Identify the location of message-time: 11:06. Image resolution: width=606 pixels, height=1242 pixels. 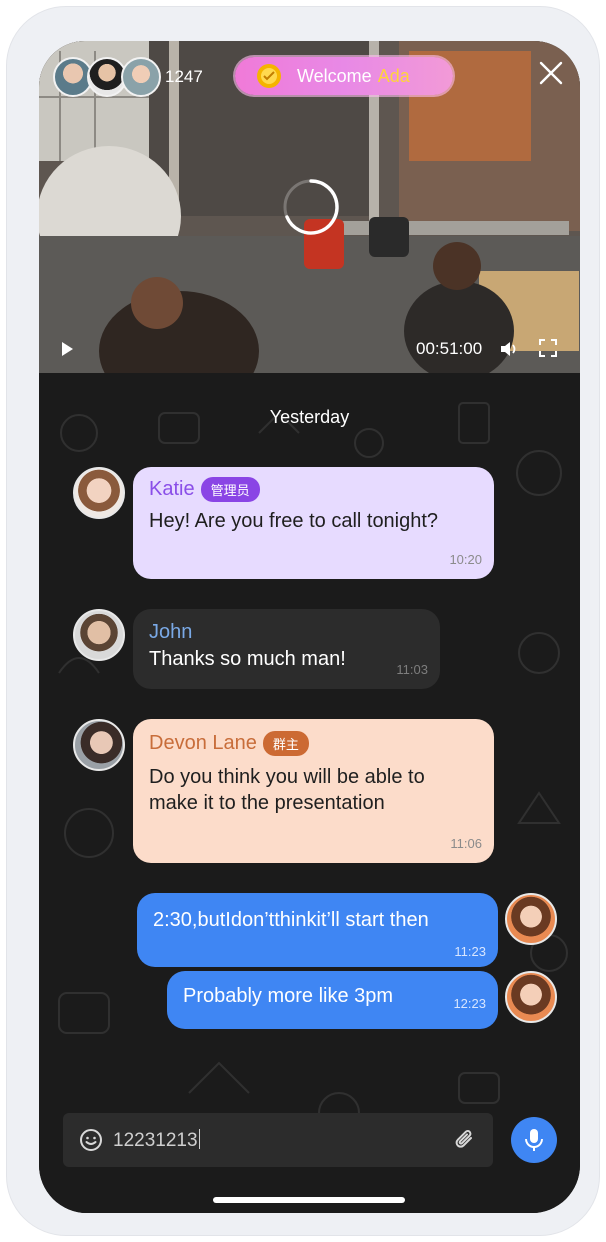
(466, 843).